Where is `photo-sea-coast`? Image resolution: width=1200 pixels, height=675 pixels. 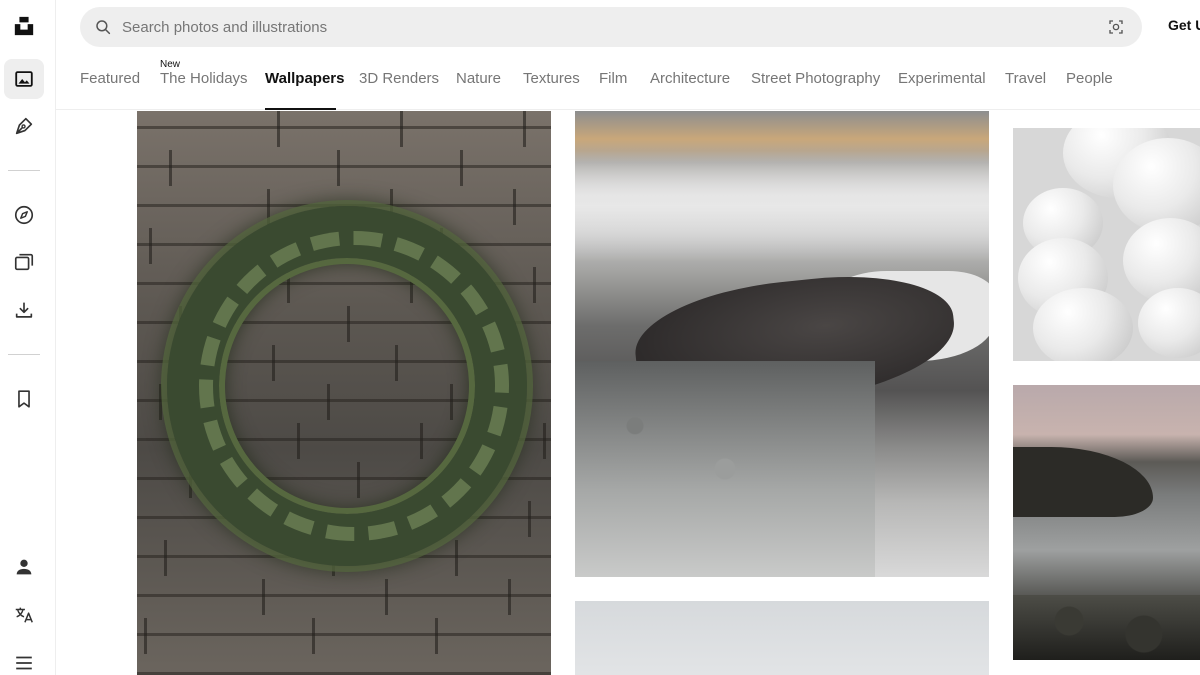 photo-sea-coast is located at coordinates (1106, 522).